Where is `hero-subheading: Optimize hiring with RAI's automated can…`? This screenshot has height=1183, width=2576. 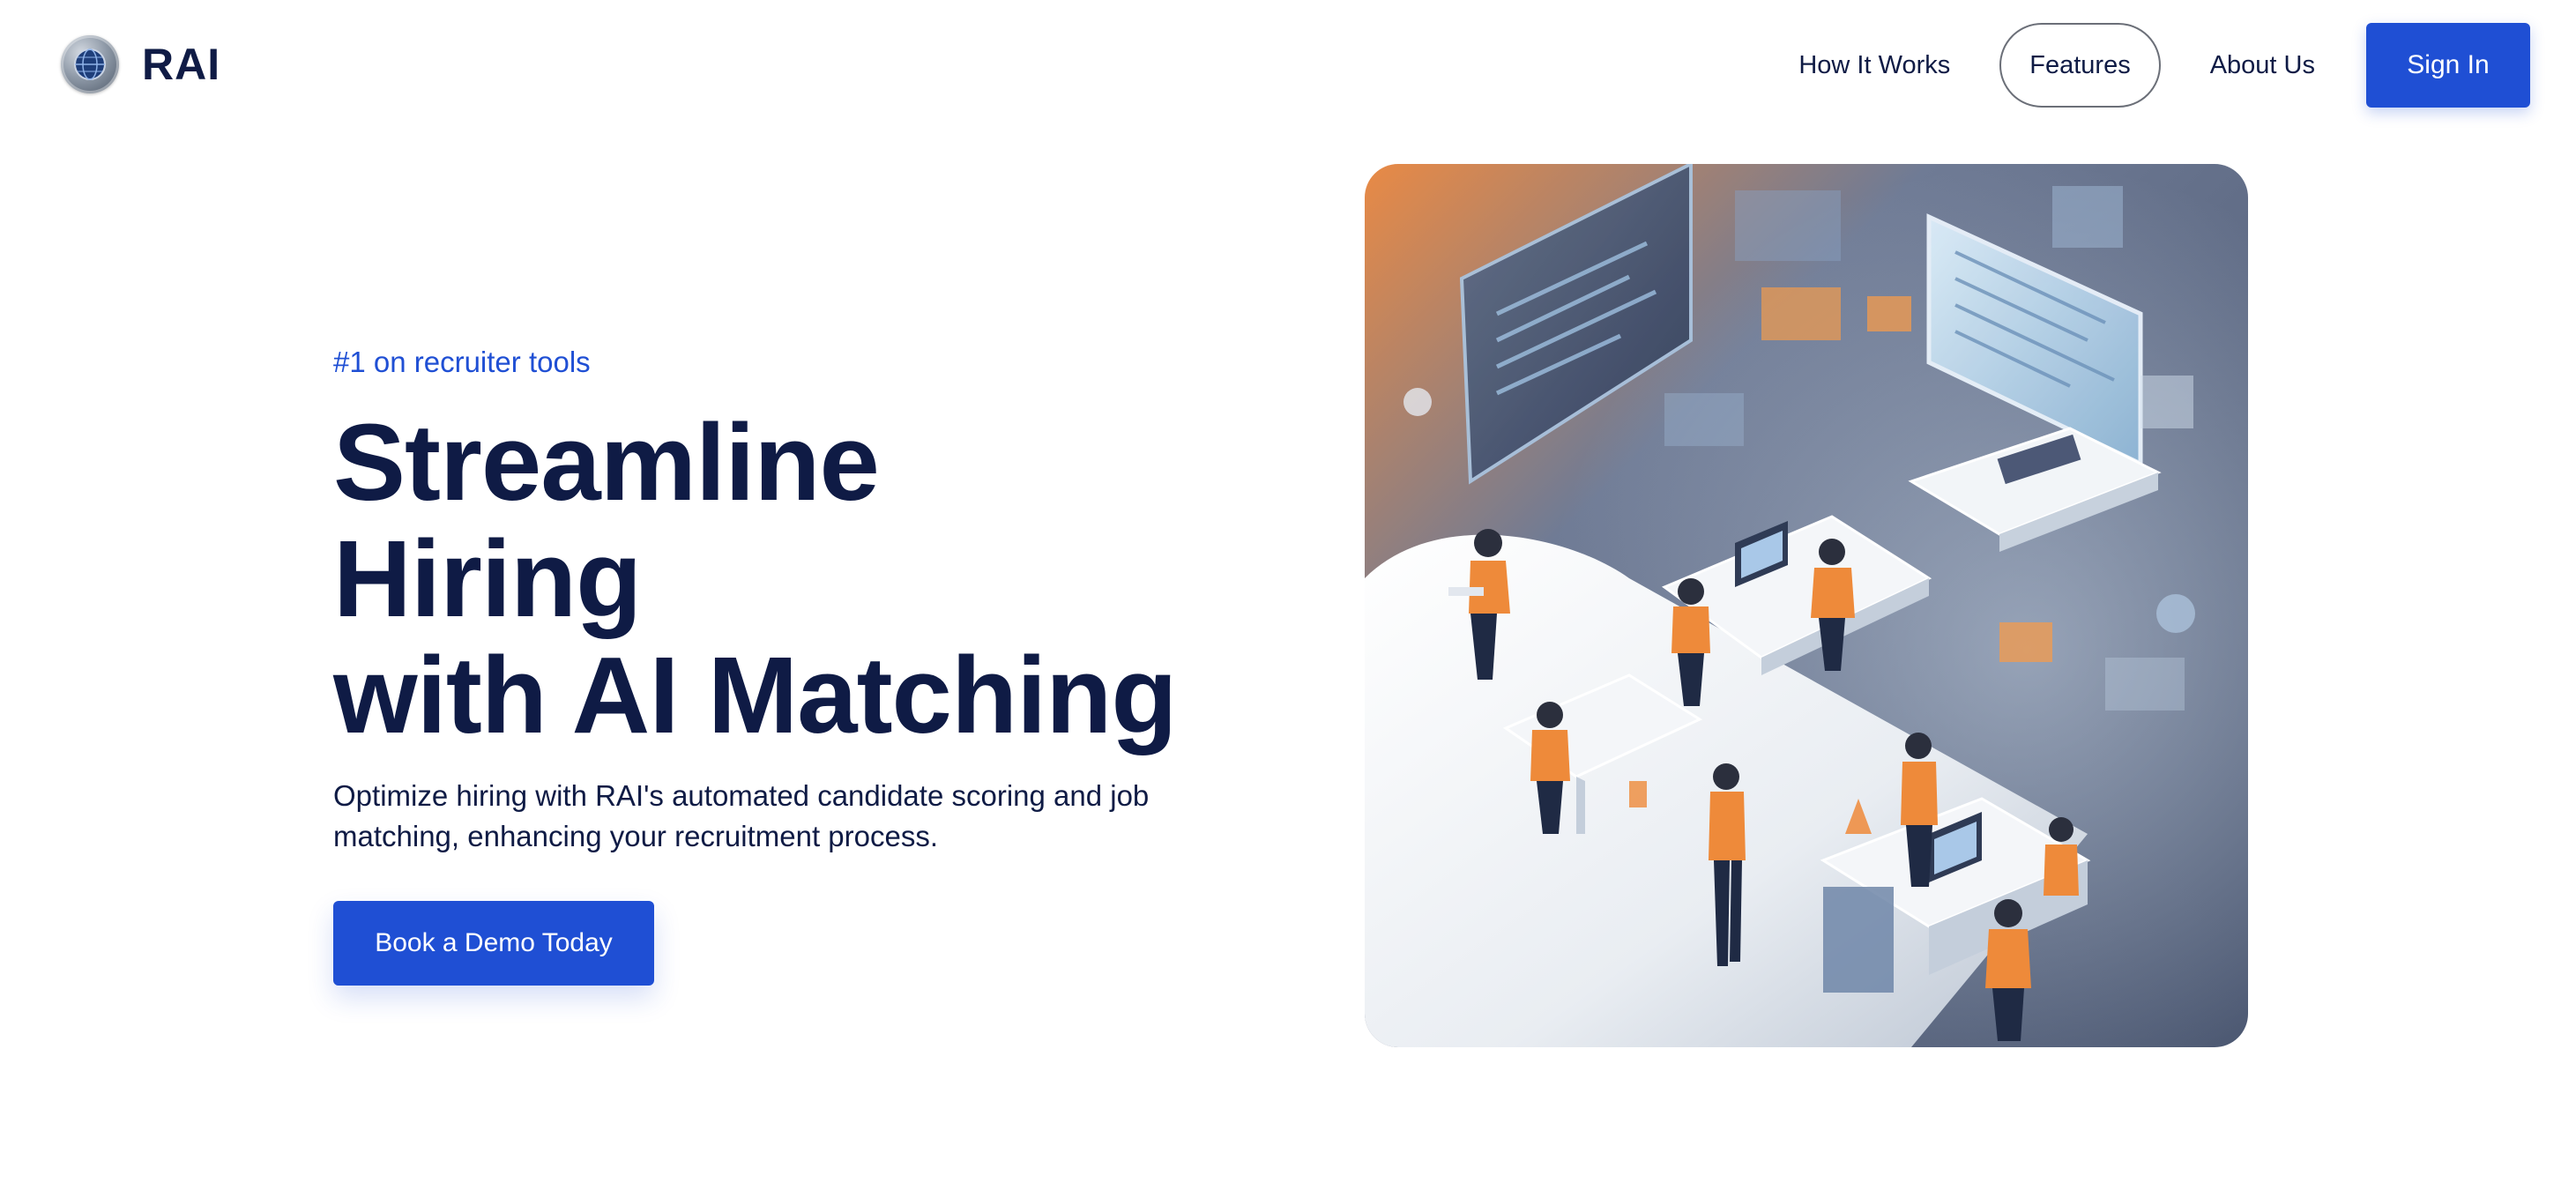
hero-subheading: Optimize hiring with RAI's automated can… is located at coordinates (742, 815).